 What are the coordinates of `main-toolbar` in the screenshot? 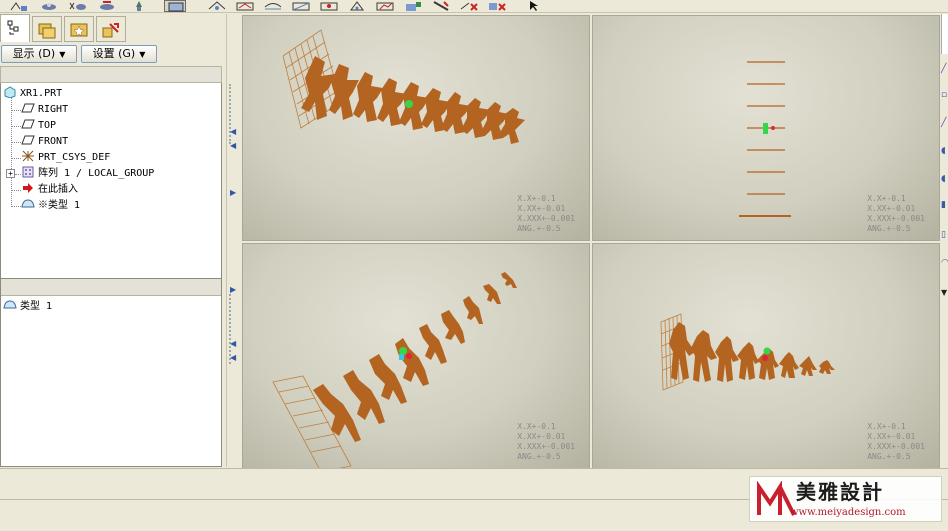 It's located at (474, 6).